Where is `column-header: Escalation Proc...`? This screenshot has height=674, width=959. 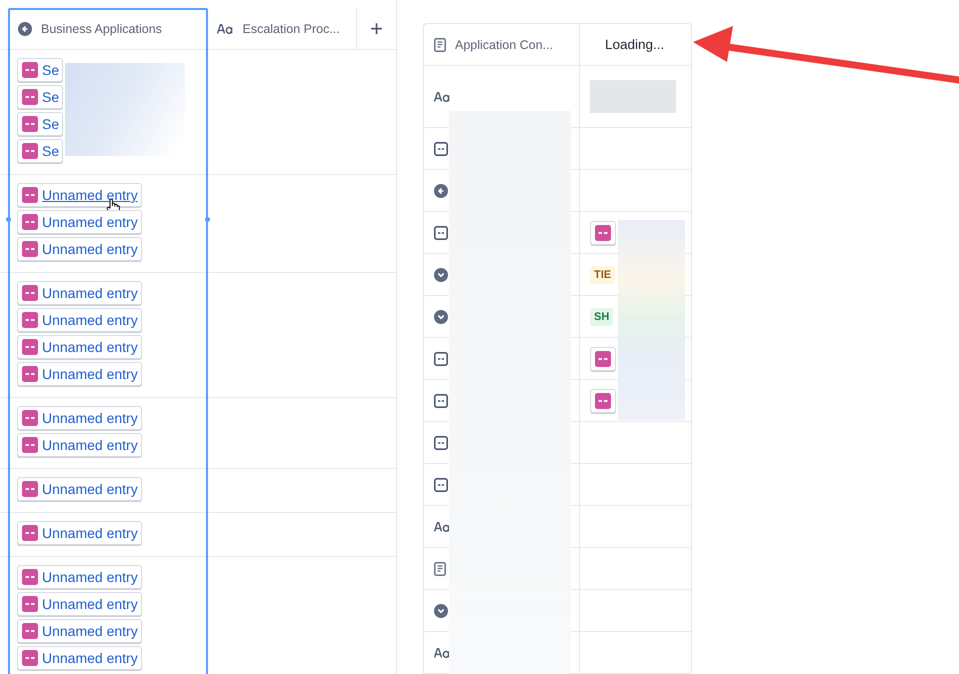
column-header: Escalation Proc... is located at coordinates (281, 29).